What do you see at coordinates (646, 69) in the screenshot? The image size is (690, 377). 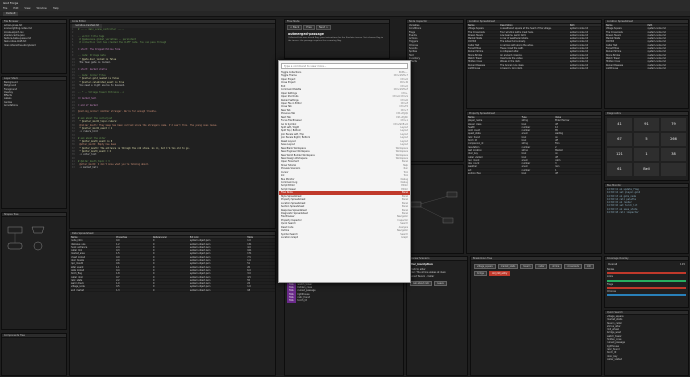 I see `right-table-row: Lighthouse system.node.md` at bounding box center [646, 69].